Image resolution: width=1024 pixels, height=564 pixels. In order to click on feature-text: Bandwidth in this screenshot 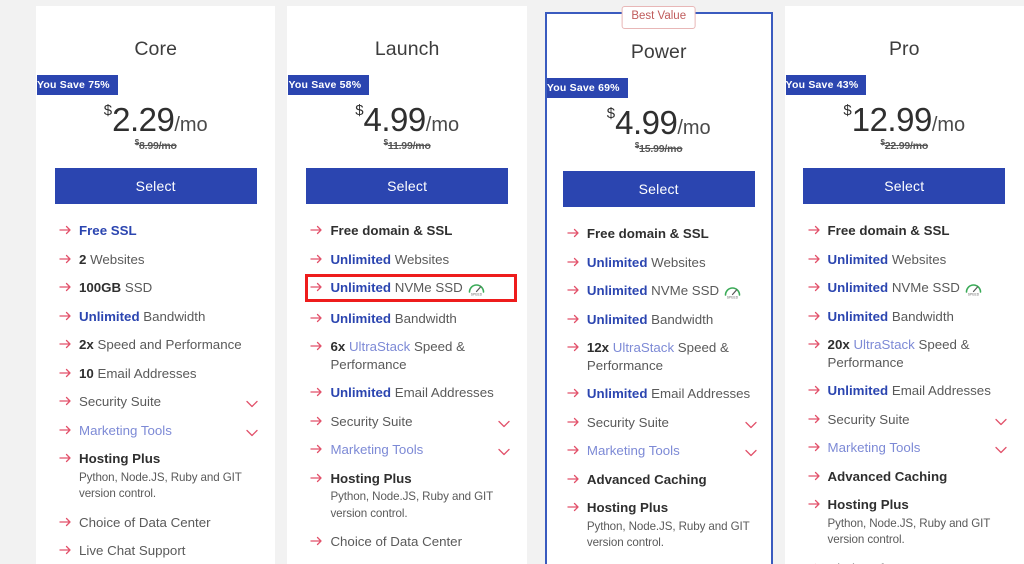, I will do `click(424, 318)`.